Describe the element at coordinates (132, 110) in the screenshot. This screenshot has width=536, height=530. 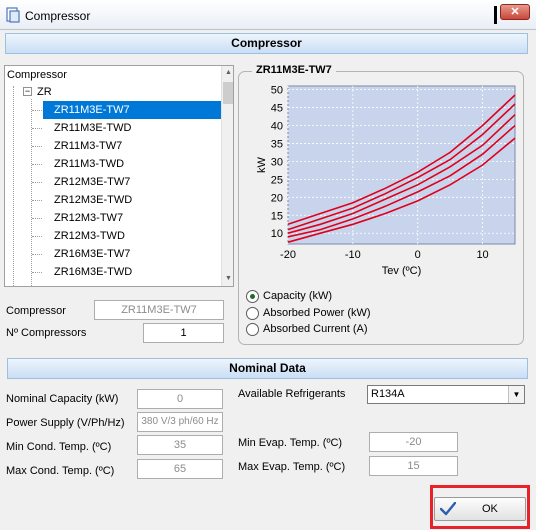
I see `tree-item: ZR11M3E-TW7` at that location.